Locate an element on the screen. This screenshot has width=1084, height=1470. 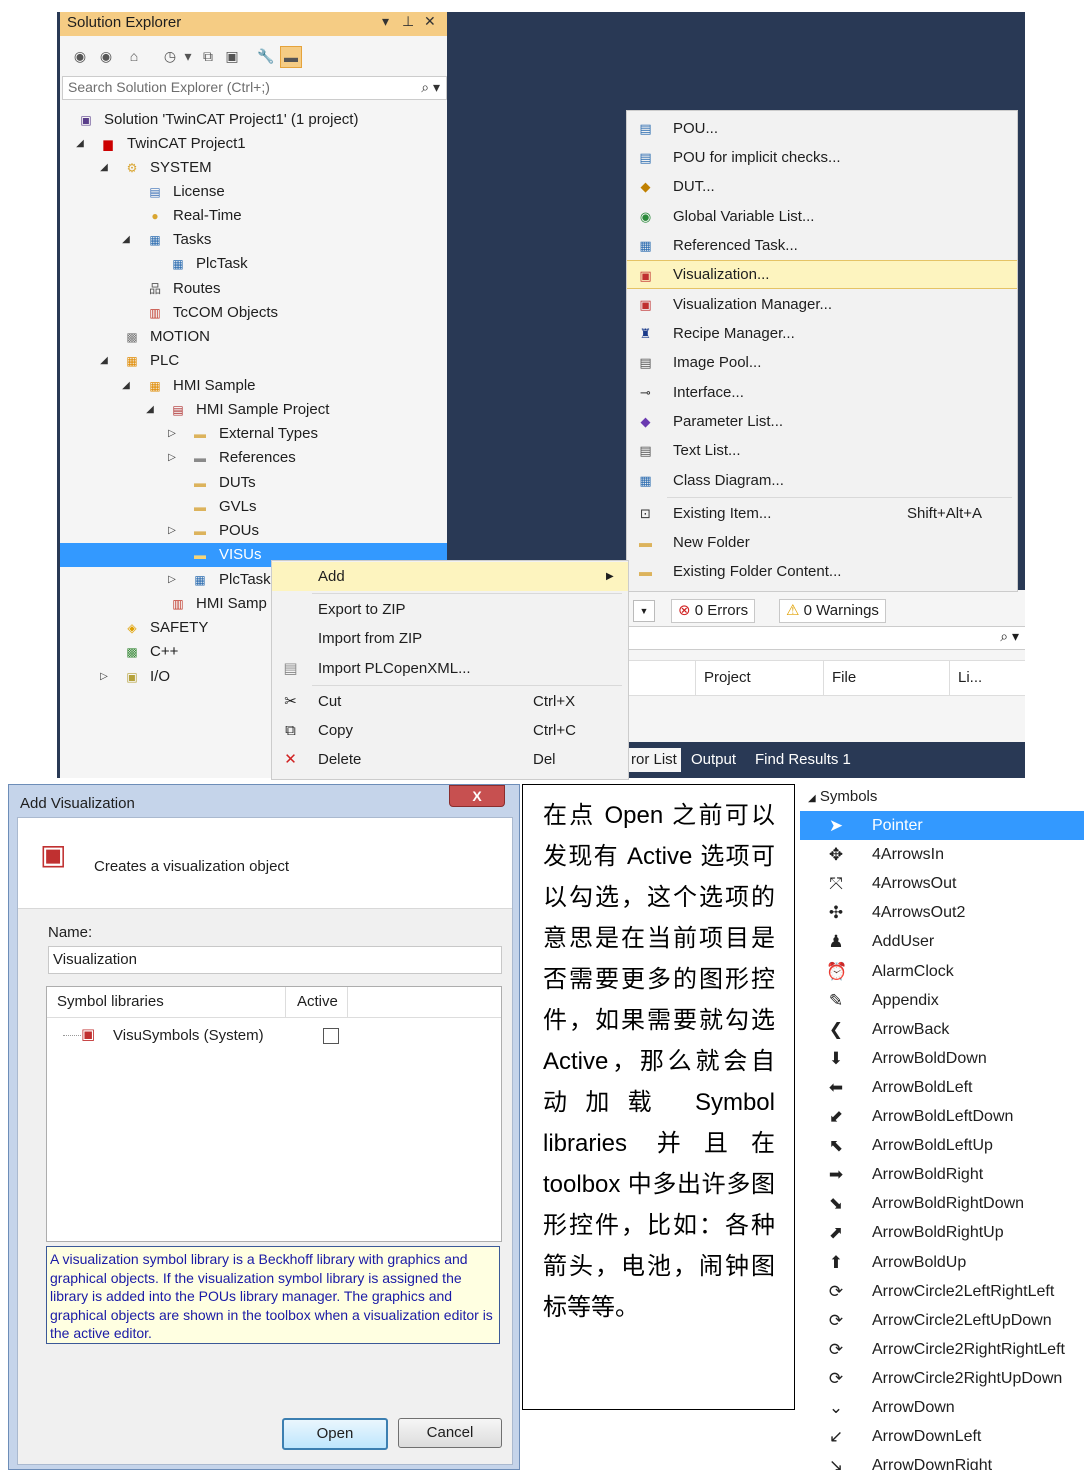
tree-item-hmi-sample-project: ◢ ▤ HMI Sample Project is located at coordinates (253, 410).